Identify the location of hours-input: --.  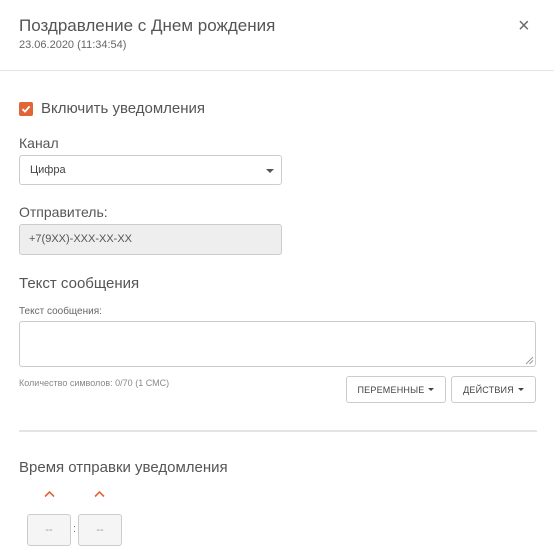
(49, 530).